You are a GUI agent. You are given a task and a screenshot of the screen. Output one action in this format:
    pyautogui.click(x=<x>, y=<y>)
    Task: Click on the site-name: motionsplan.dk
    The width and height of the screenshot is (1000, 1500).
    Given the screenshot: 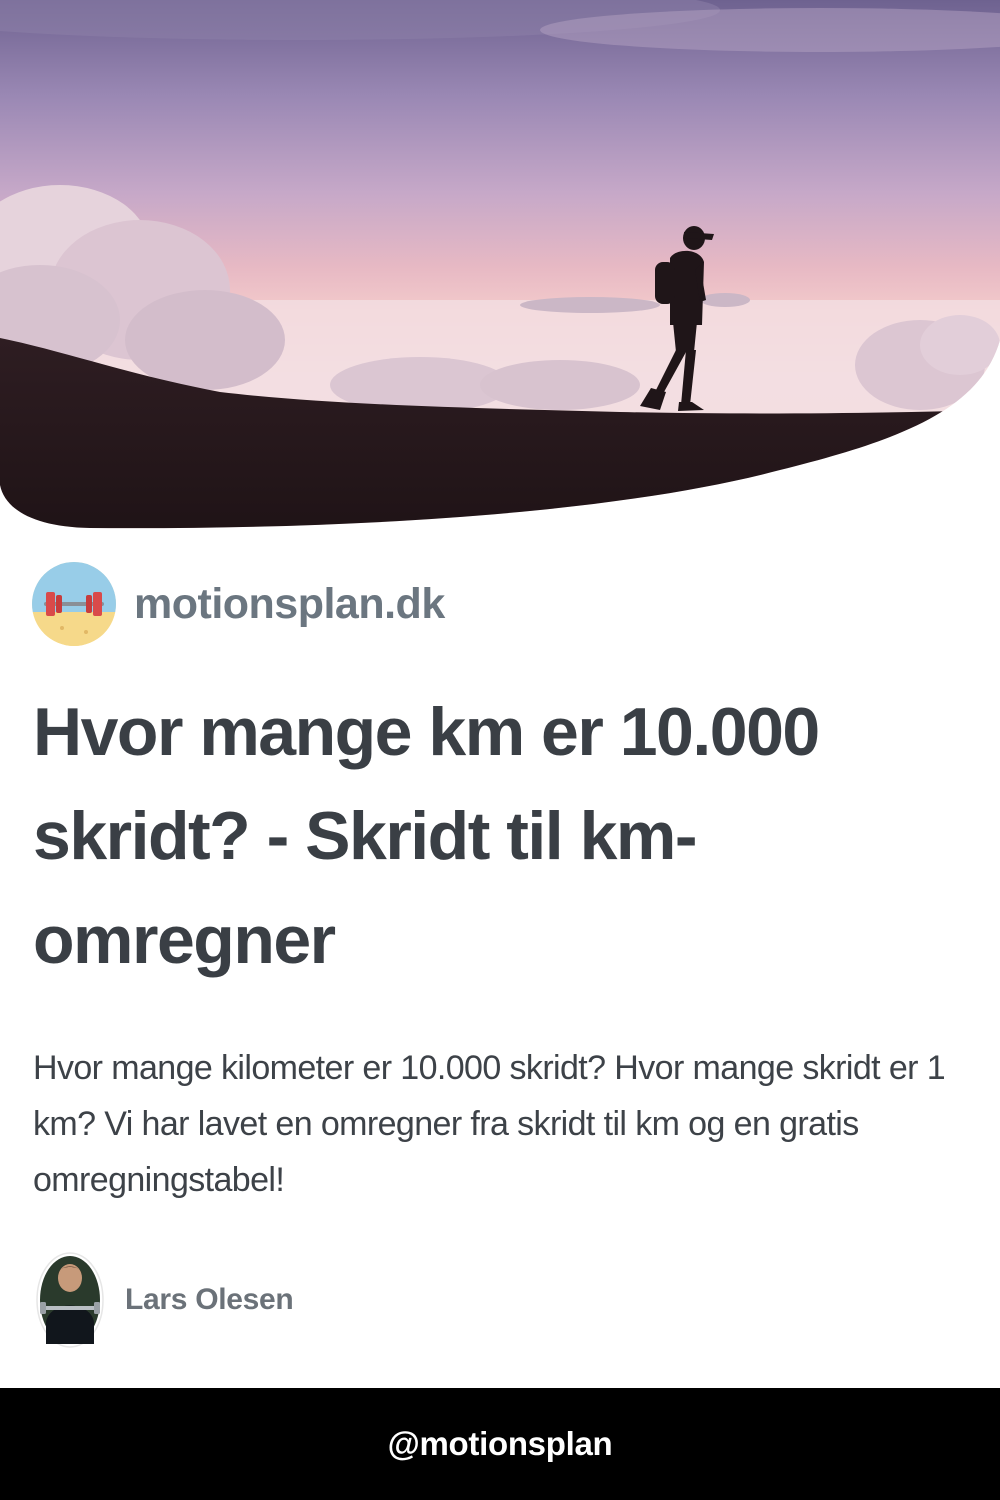 What is the action you would take?
    pyautogui.click(x=289, y=603)
    